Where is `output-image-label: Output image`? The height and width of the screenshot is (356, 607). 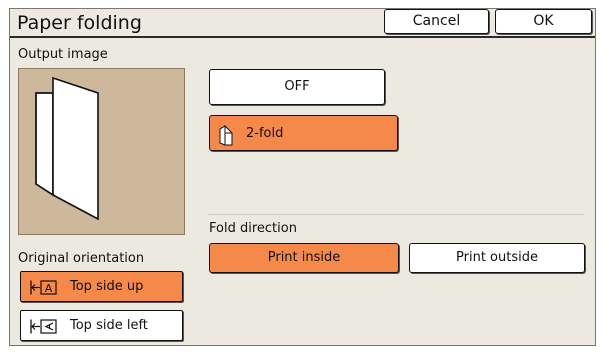
output-image-label: Output image is located at coordinates (63, 54).